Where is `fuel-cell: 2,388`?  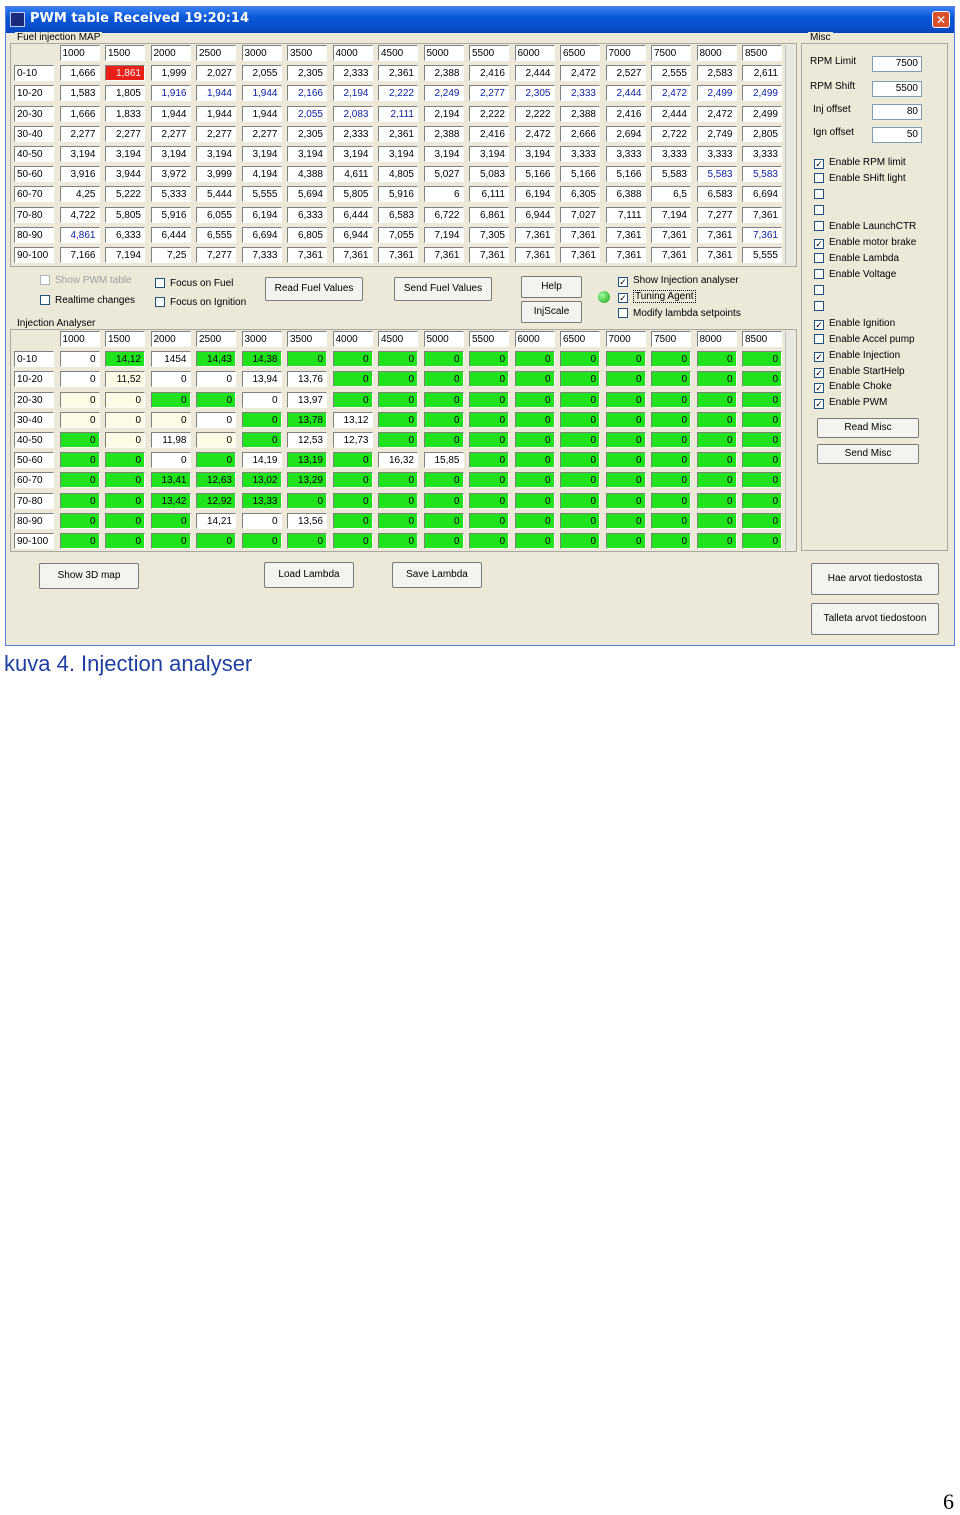
fuel-cell: 2,388 is located at coordinates (443, 73).